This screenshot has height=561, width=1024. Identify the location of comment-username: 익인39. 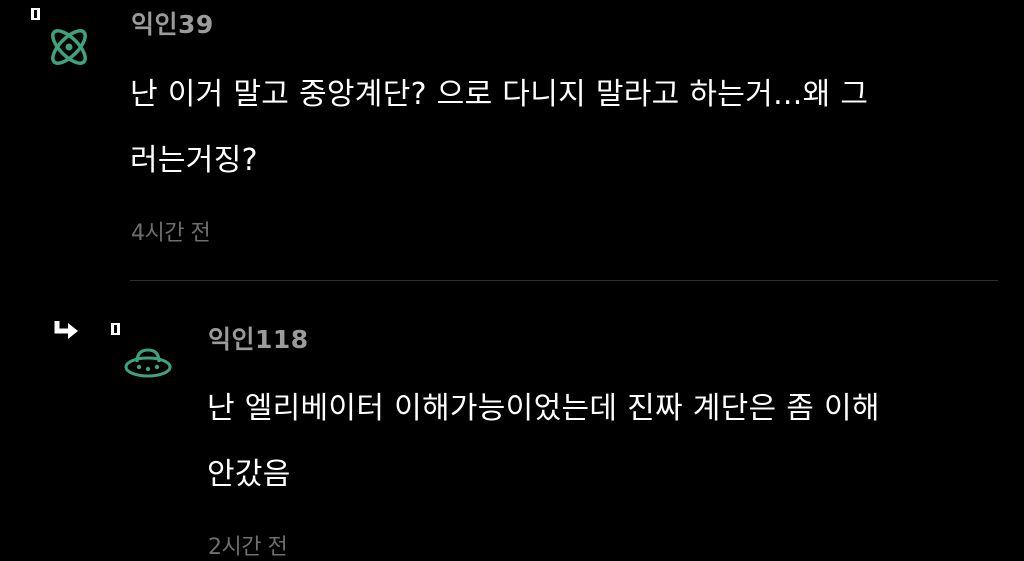
(172, 23).